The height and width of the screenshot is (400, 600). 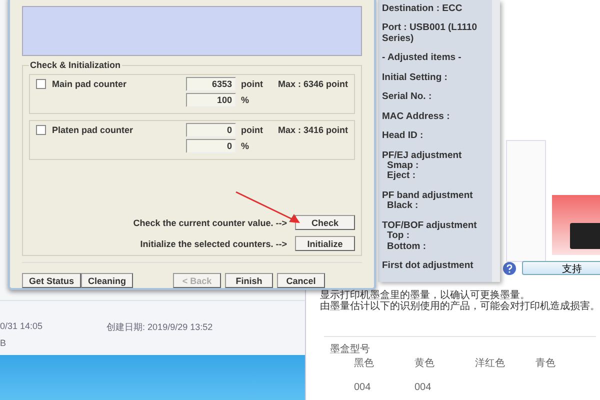 I want to click on nav-button: Finish, so click(x=249, y=280).